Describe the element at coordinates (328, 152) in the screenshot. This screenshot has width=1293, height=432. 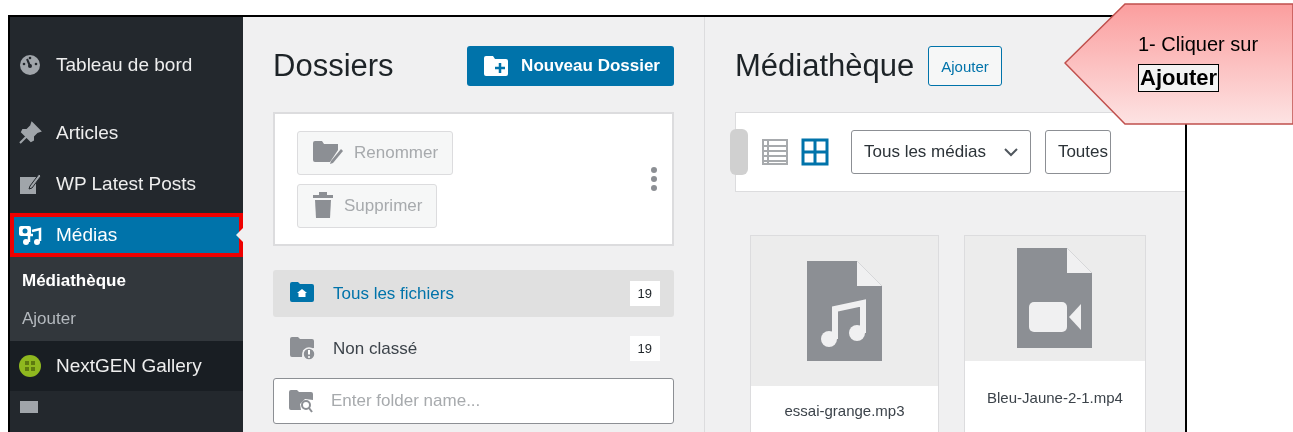
I see `folder-pencil-icon` at that location.